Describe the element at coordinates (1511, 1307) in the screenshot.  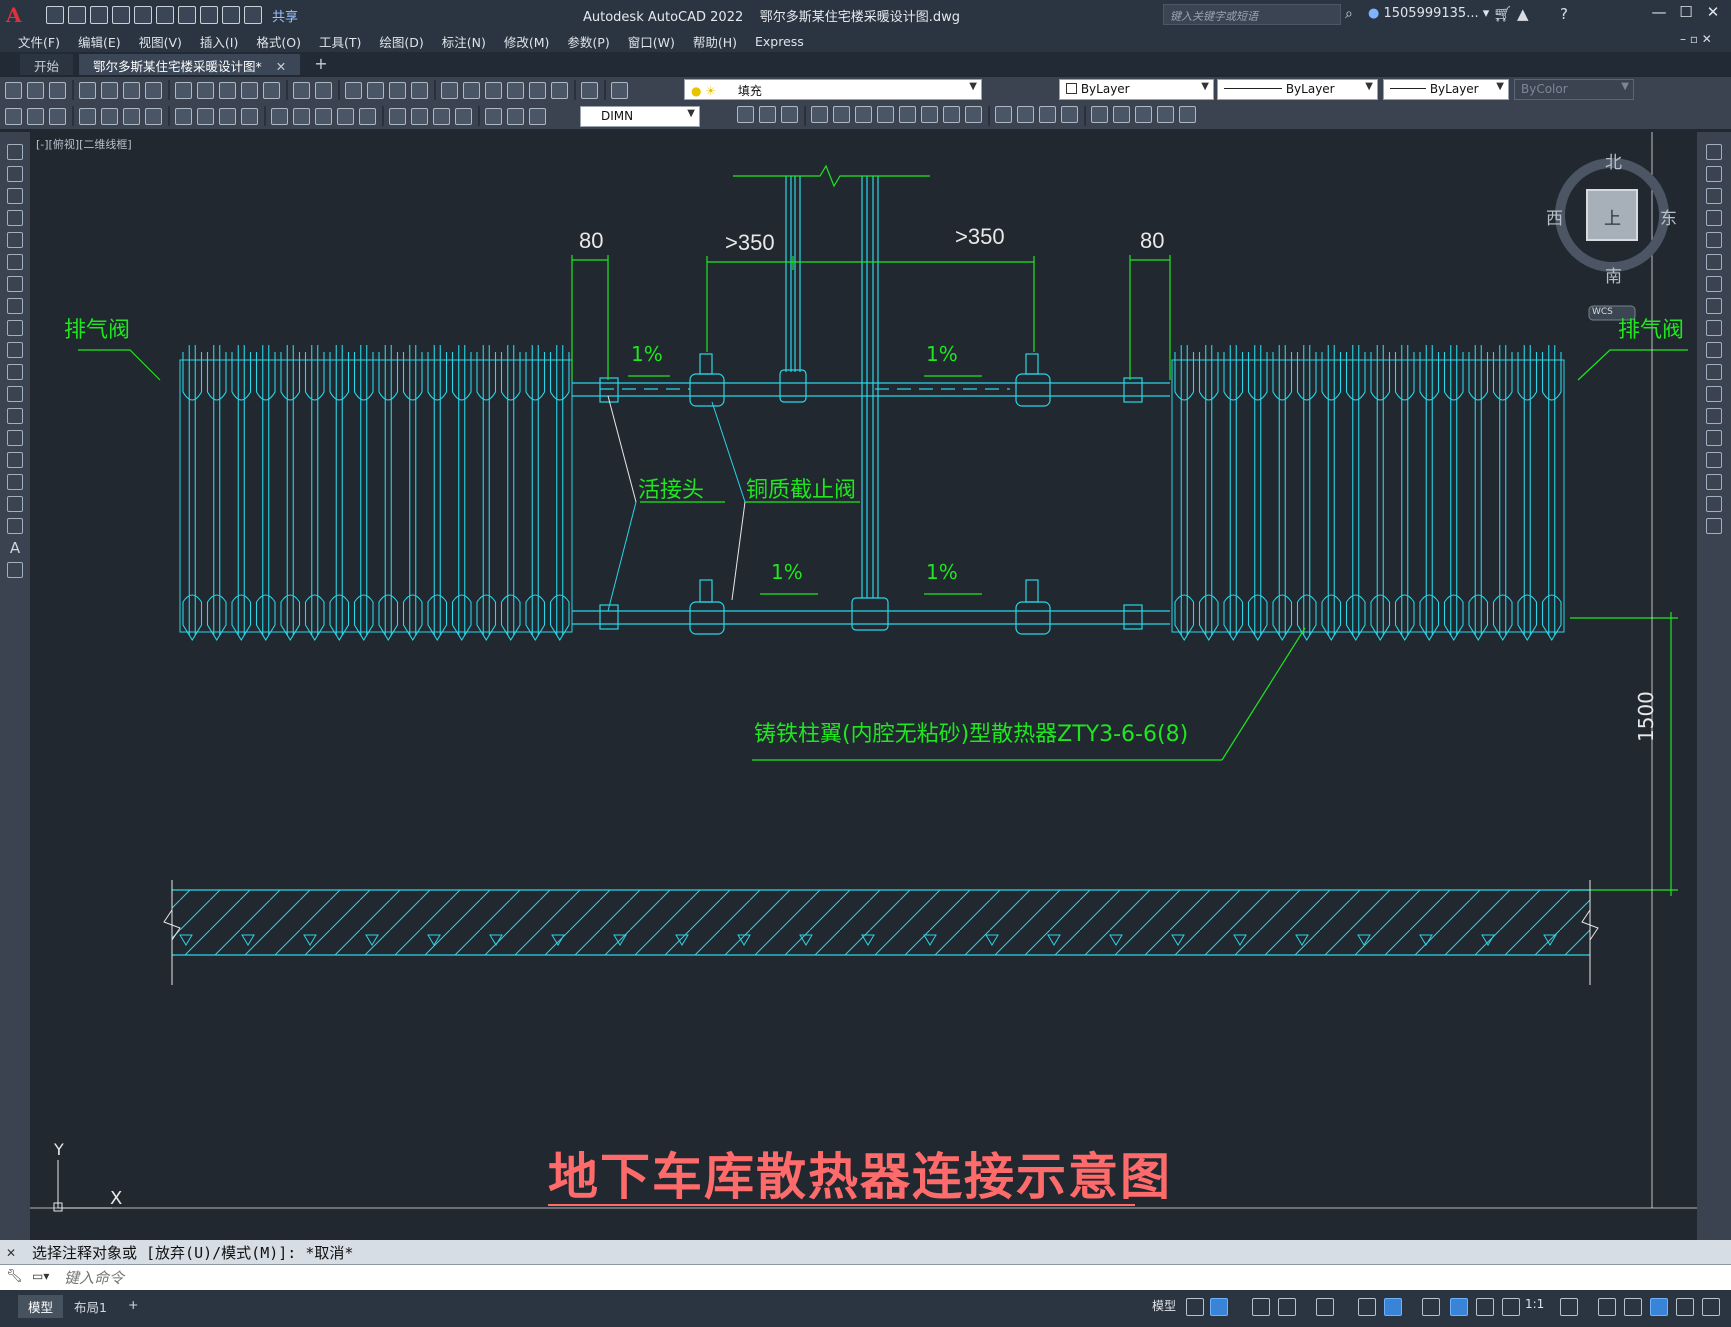
I see `selection-cycling-icon` at that location.